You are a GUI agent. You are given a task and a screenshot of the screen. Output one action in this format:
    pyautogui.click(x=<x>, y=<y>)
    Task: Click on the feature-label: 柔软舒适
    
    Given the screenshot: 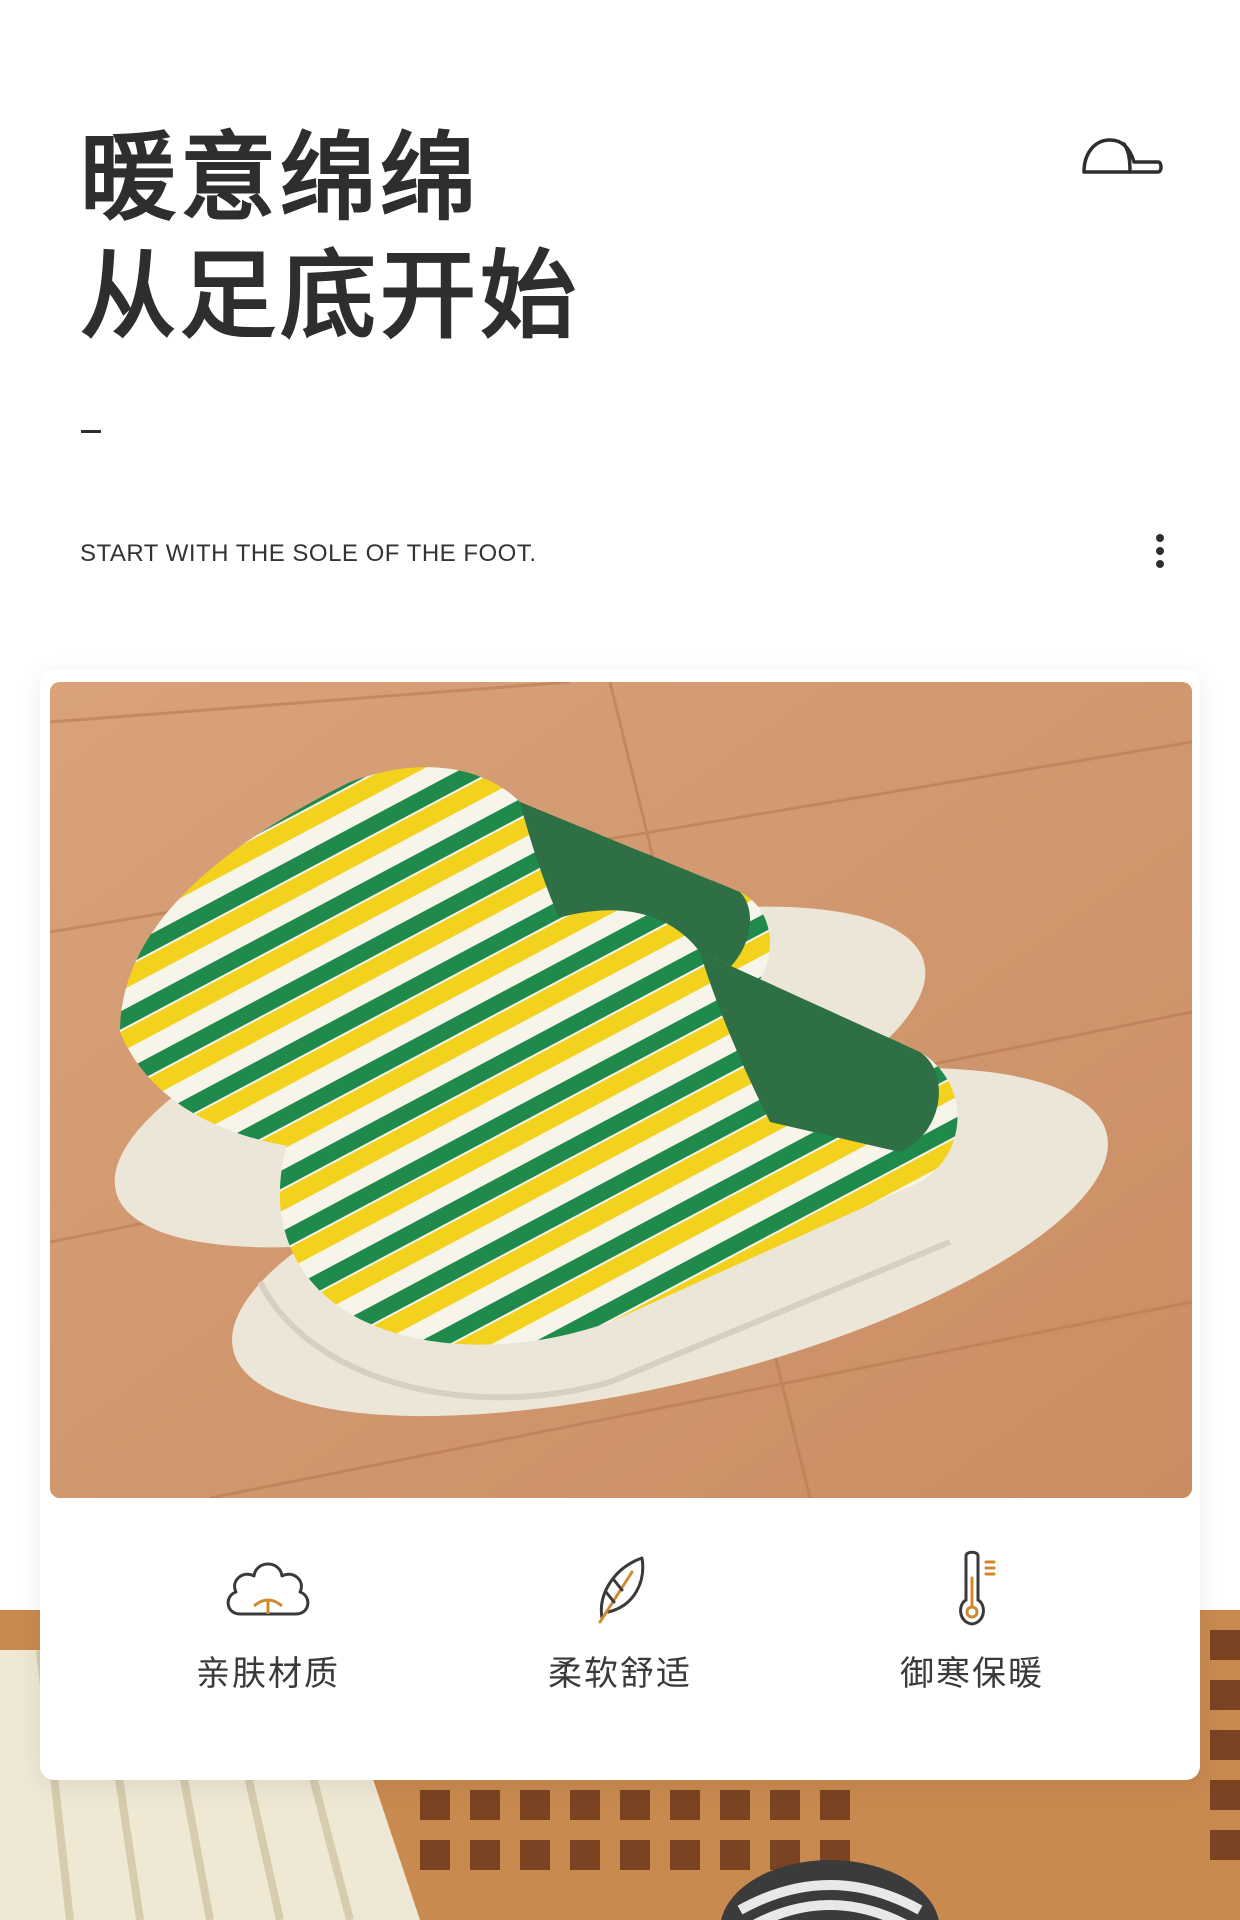 What is the action you would take?
    pyautogui.click(x=620, y=1674)
    